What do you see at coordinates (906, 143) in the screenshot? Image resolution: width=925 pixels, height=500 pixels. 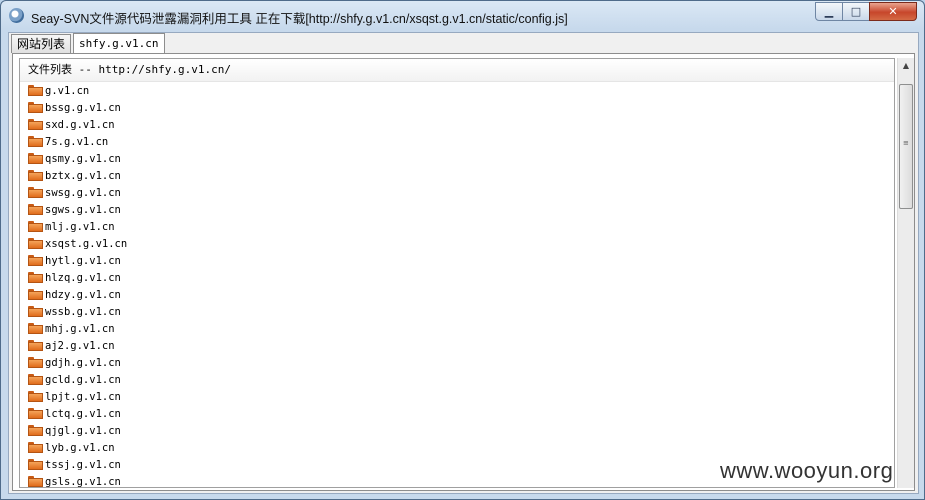 I see `grip-icon: ≡` at bounding box center [906, 143].